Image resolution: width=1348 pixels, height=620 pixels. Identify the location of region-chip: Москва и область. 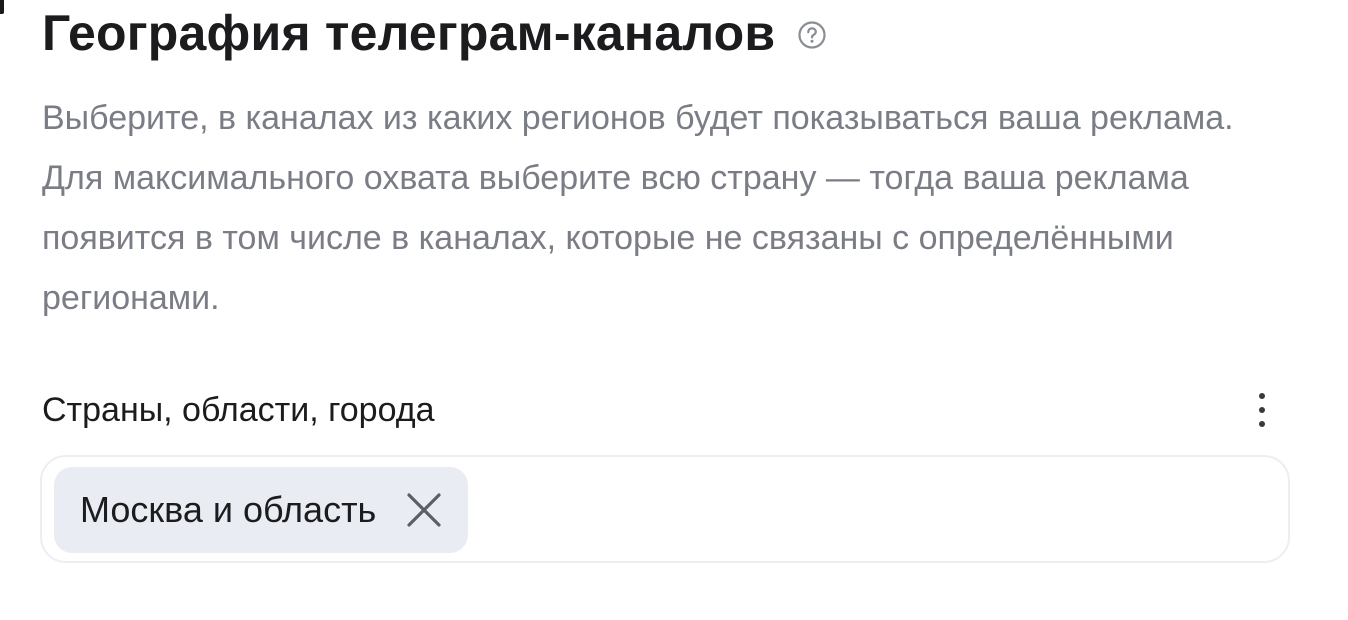
(261, 510).